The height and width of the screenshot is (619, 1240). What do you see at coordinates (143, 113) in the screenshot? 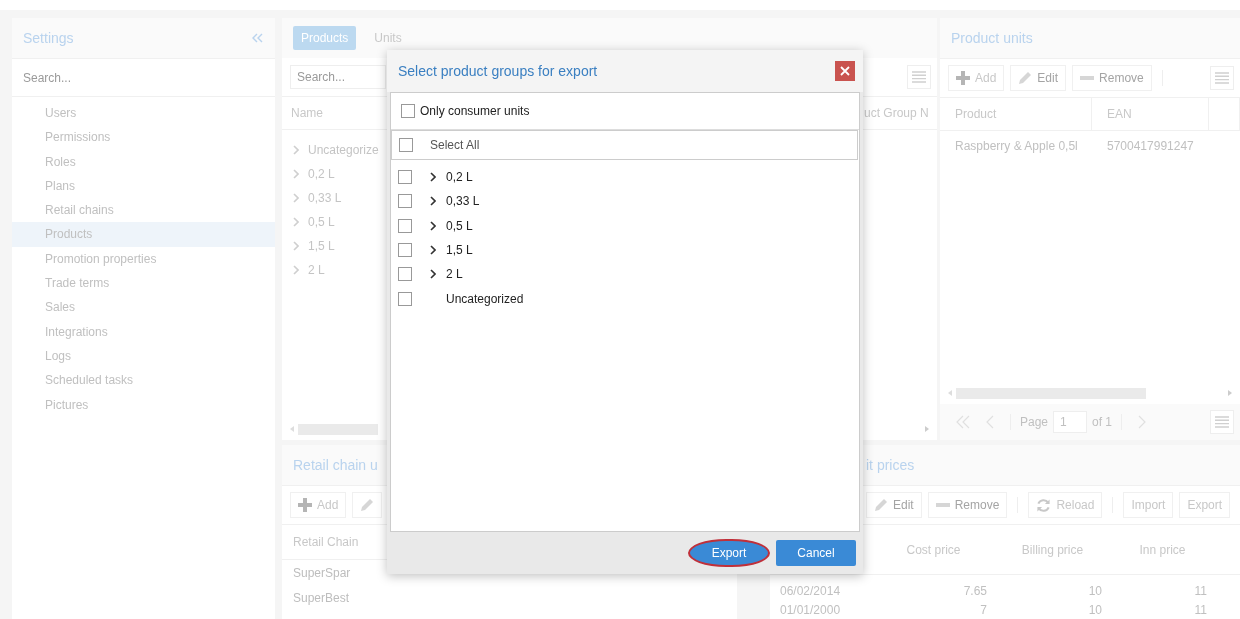
I see `sidebar-item: Users` at bounding box center [143, 113].